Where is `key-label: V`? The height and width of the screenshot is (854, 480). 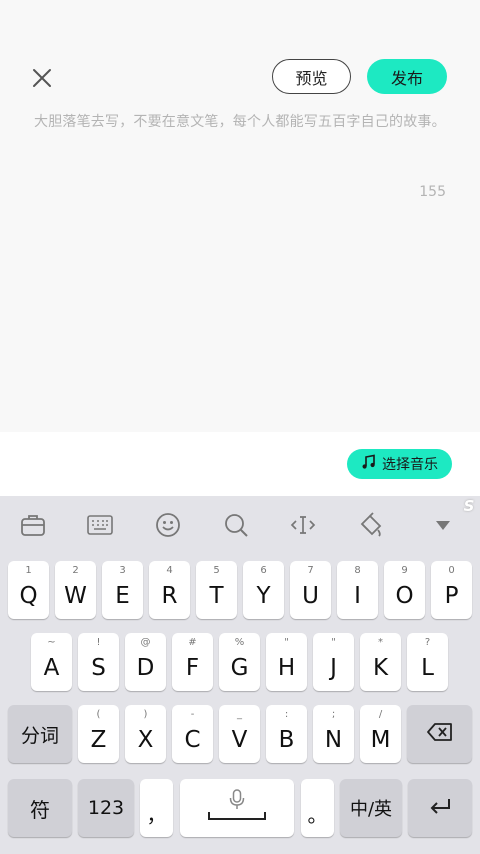
key-label: V is located at coordinates (239, 740).